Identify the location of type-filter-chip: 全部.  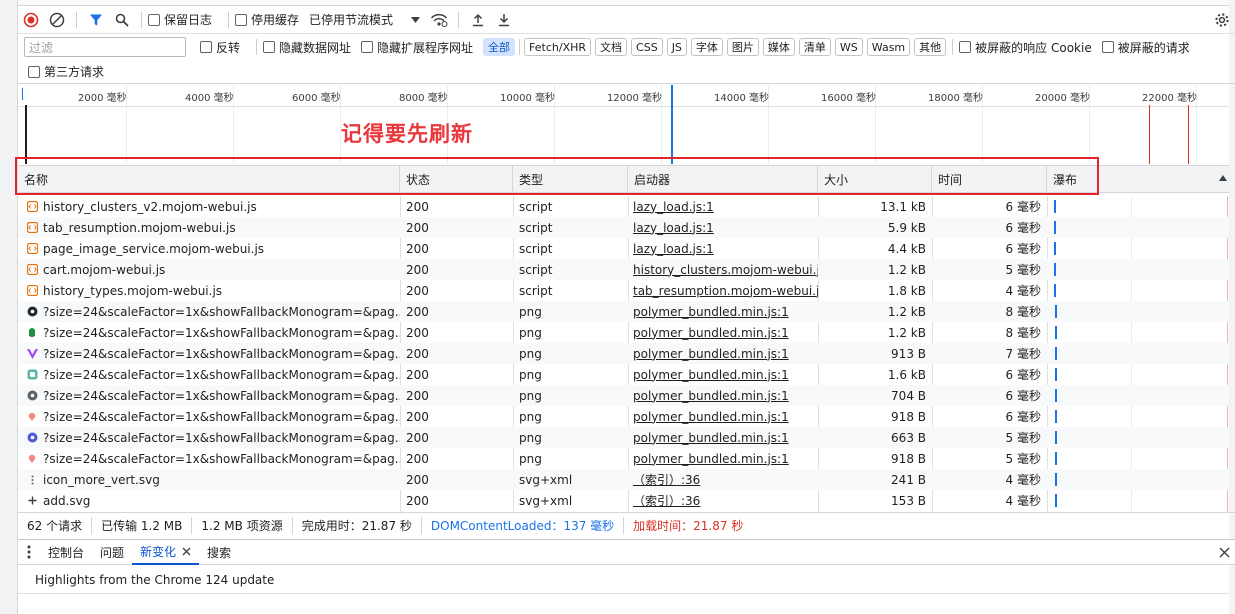
(499, 47).